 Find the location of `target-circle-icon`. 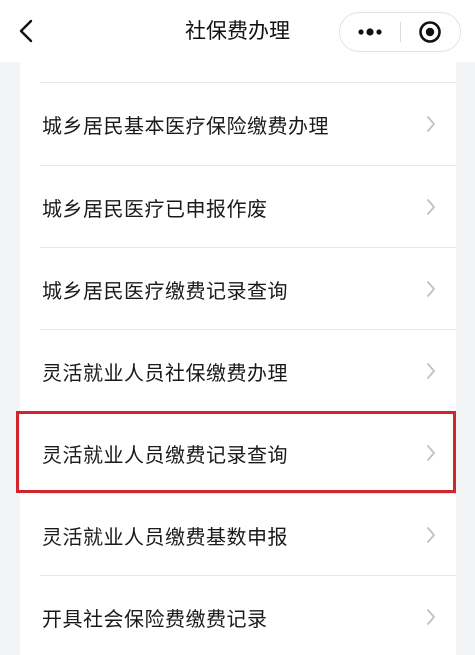

target-circle-icon is located at coordinates (430, 32).